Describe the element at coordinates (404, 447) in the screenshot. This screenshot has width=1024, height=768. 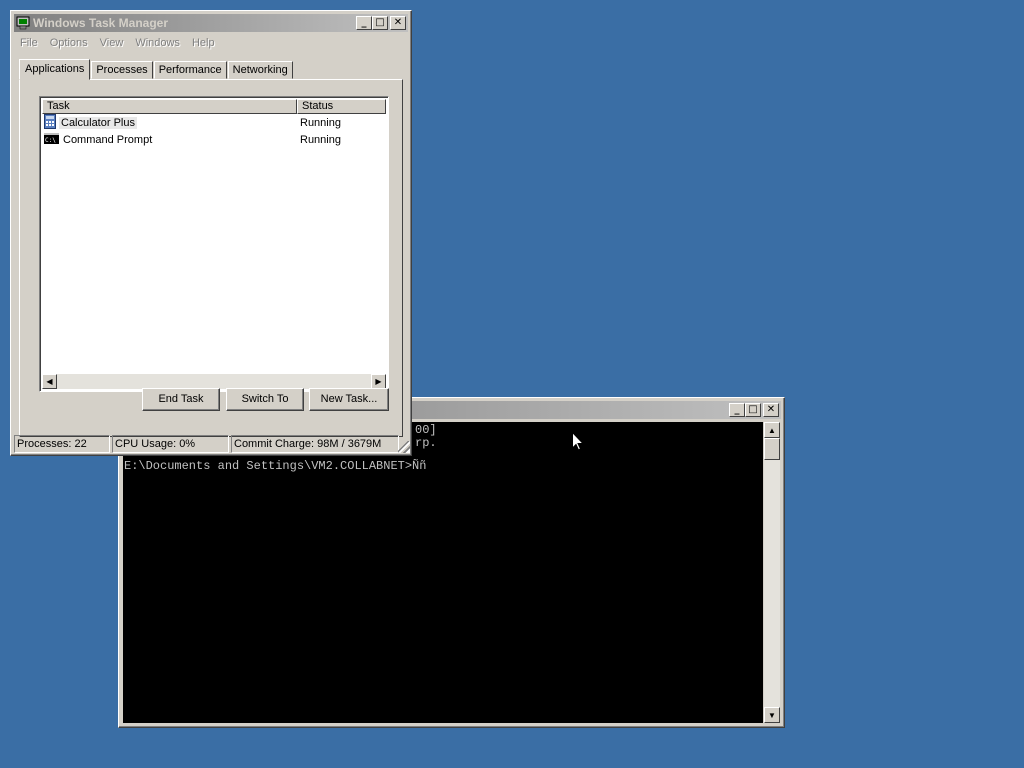
I see `resize-grip` at that location.